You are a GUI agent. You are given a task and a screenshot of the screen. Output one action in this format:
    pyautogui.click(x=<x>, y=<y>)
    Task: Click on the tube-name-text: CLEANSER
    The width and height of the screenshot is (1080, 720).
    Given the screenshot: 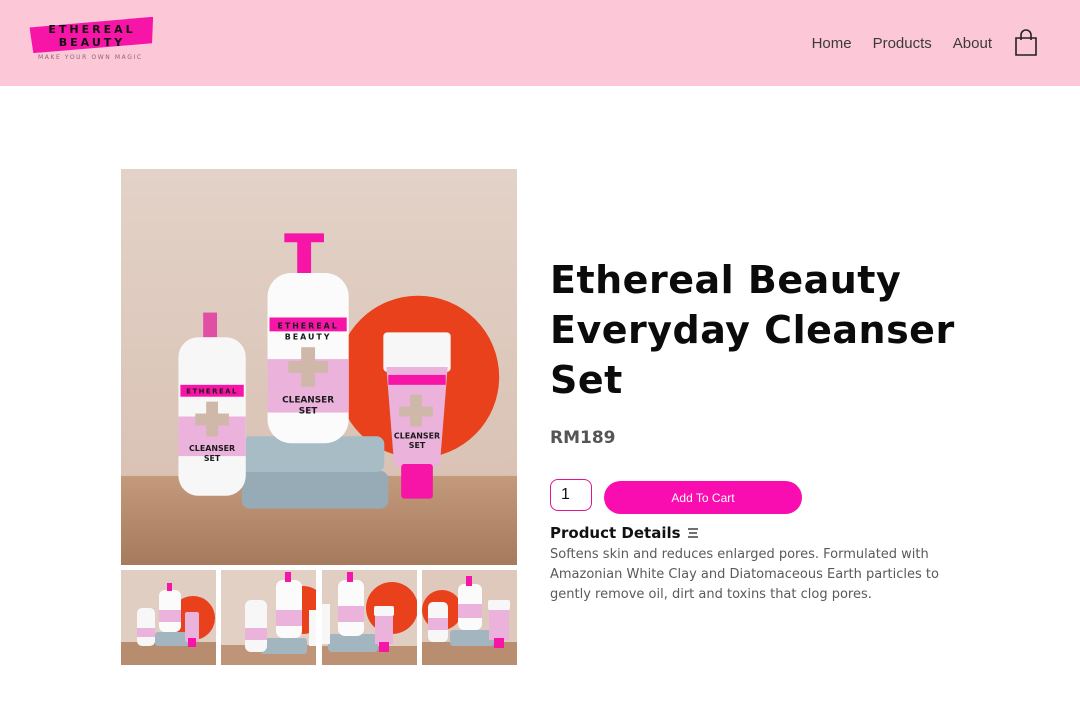 What is the action you would take?
    pyautogui.click(x=417, y=435)
    